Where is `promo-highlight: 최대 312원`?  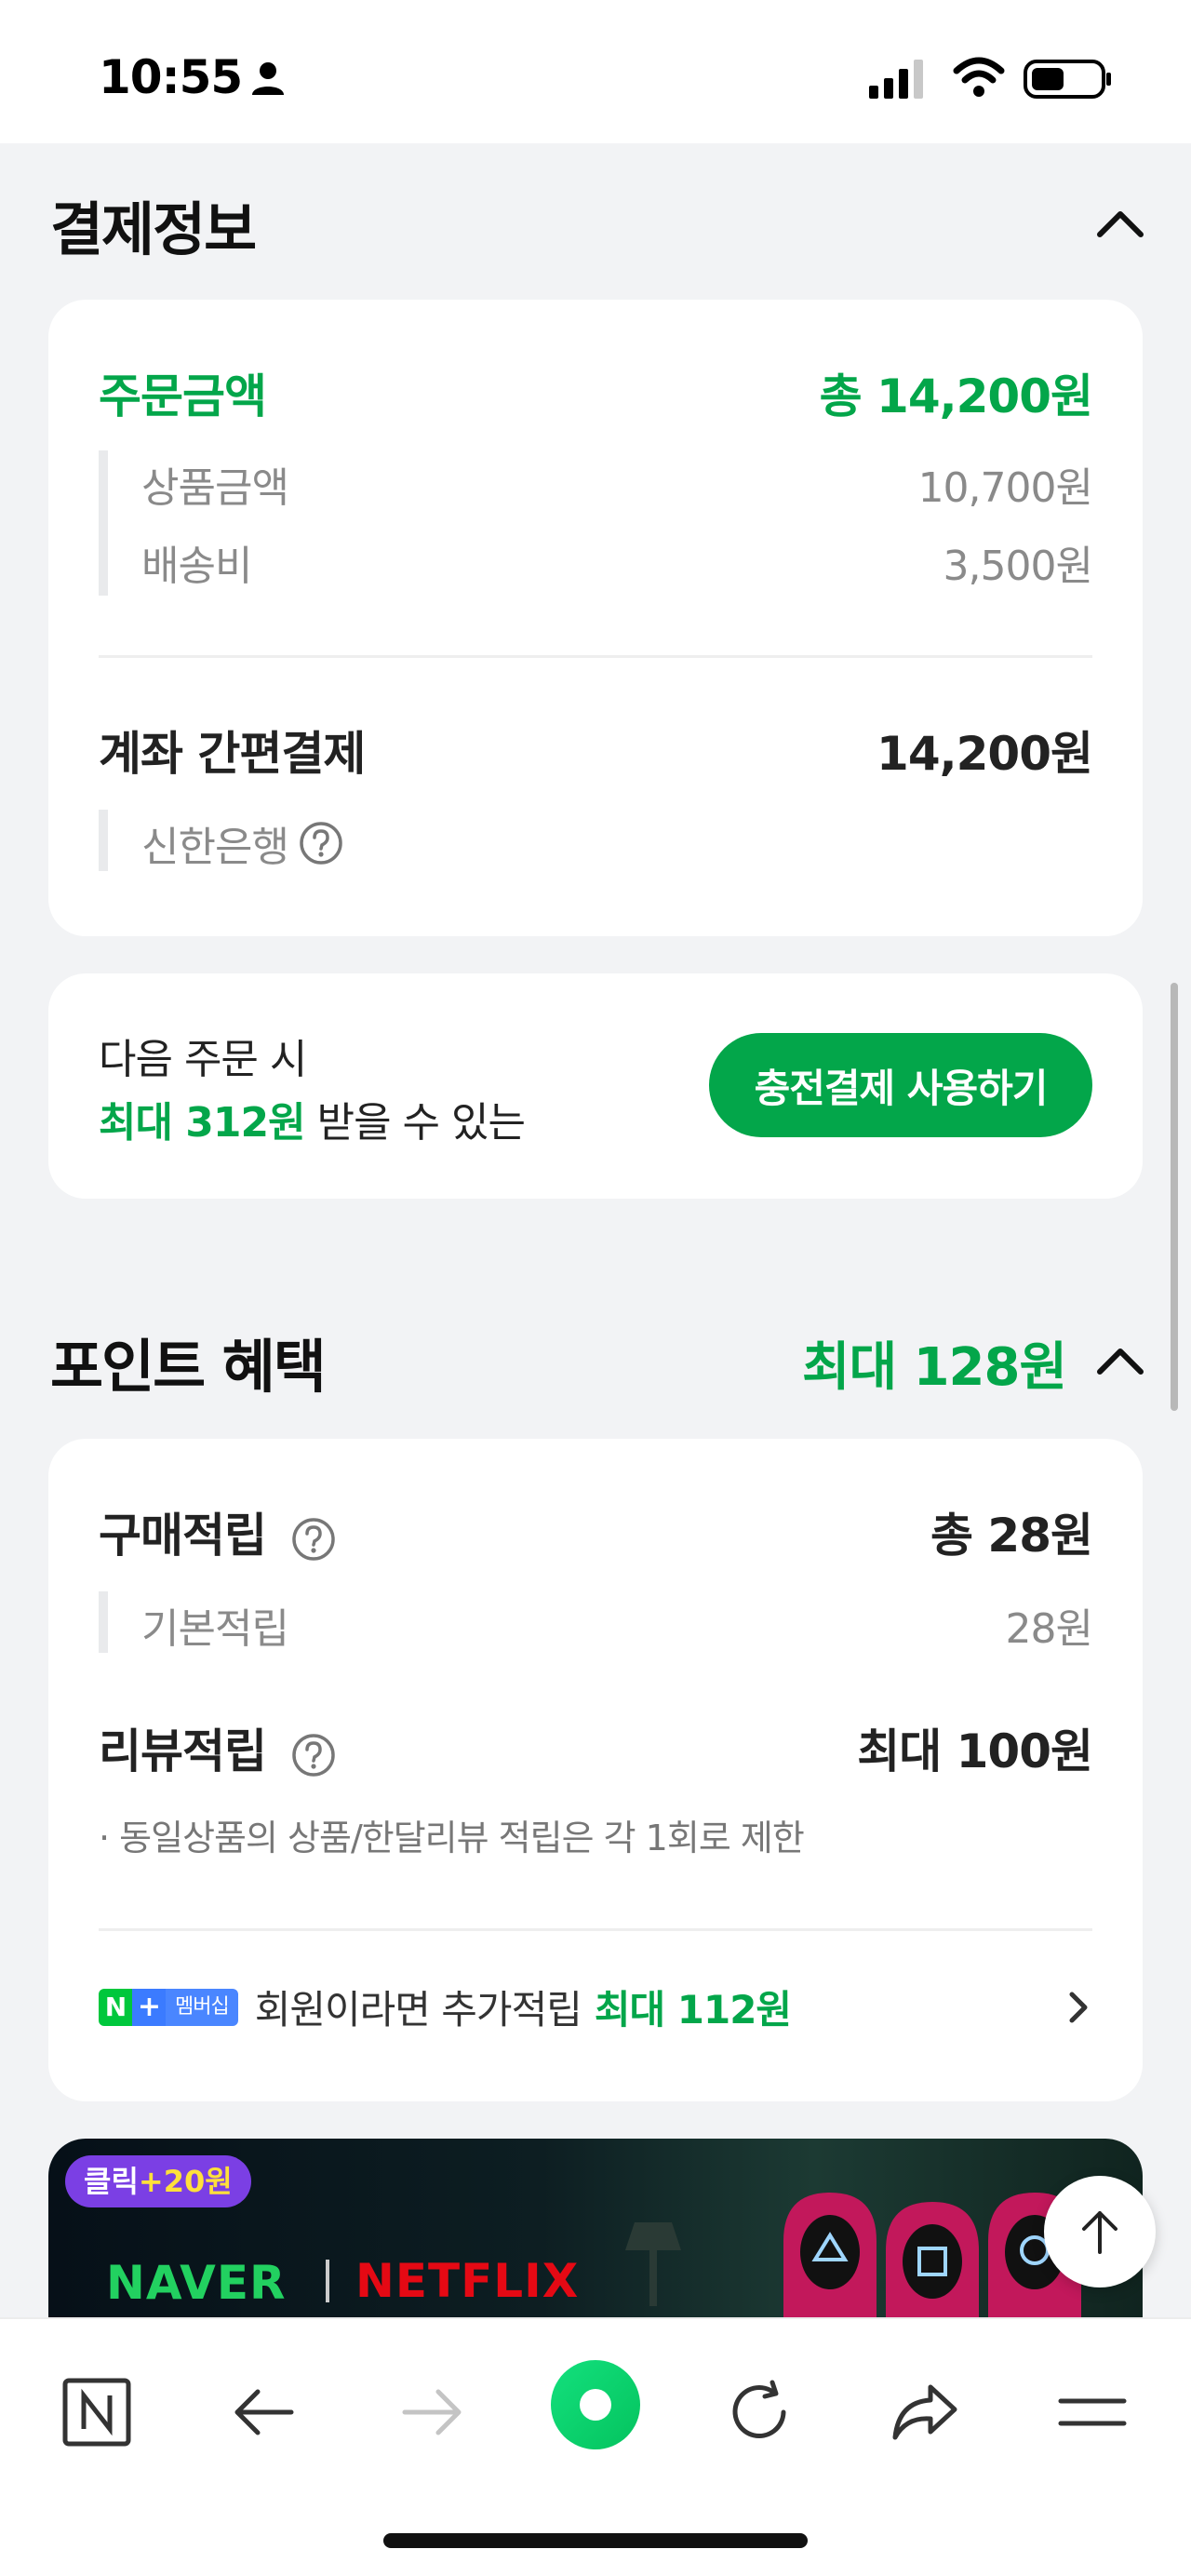 promo-highlight: 최대 312원 is located at coordinates (202, 1123).